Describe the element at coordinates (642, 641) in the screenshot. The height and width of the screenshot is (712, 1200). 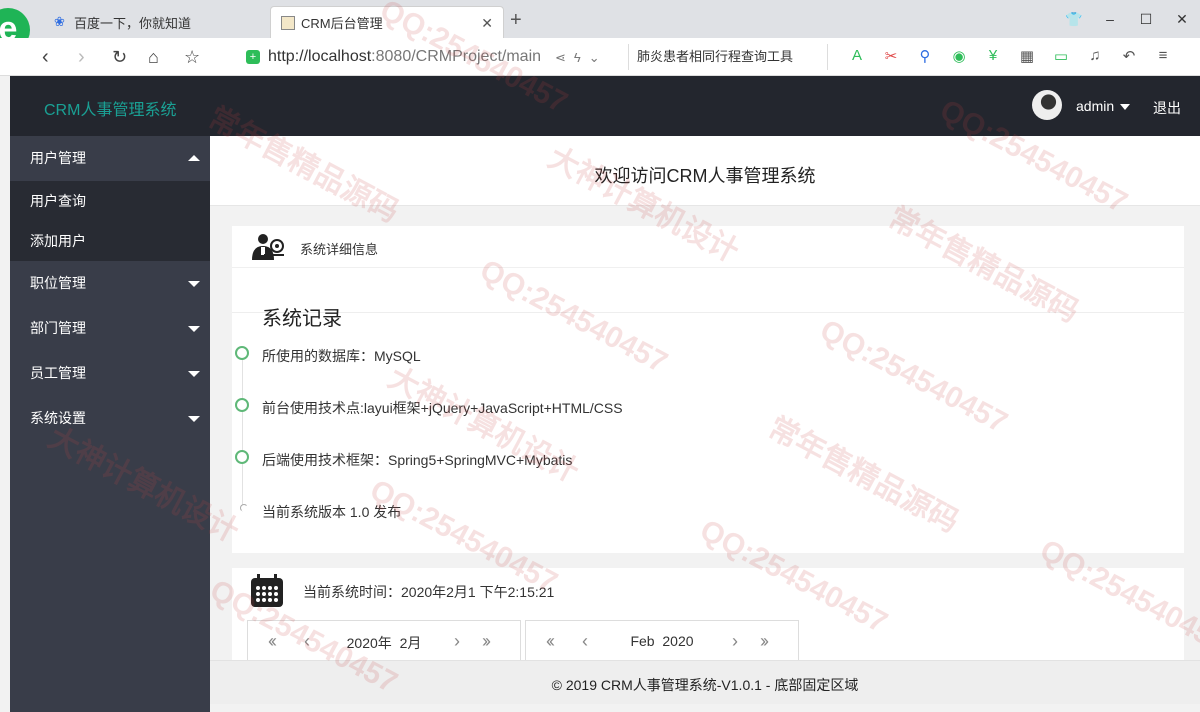
I see `calendar-month: Feb` at that location.